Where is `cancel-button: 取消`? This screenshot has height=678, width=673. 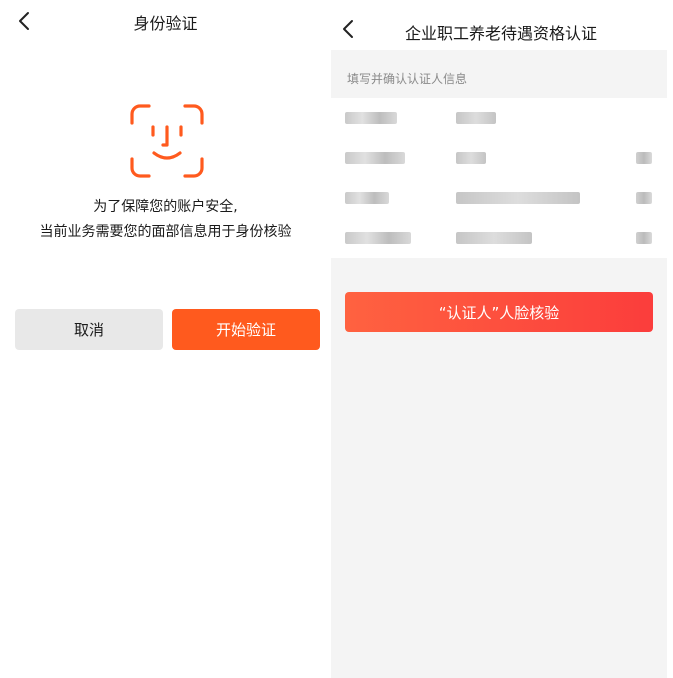
cancel-button: 取消 is located at coordinates (89, 329).